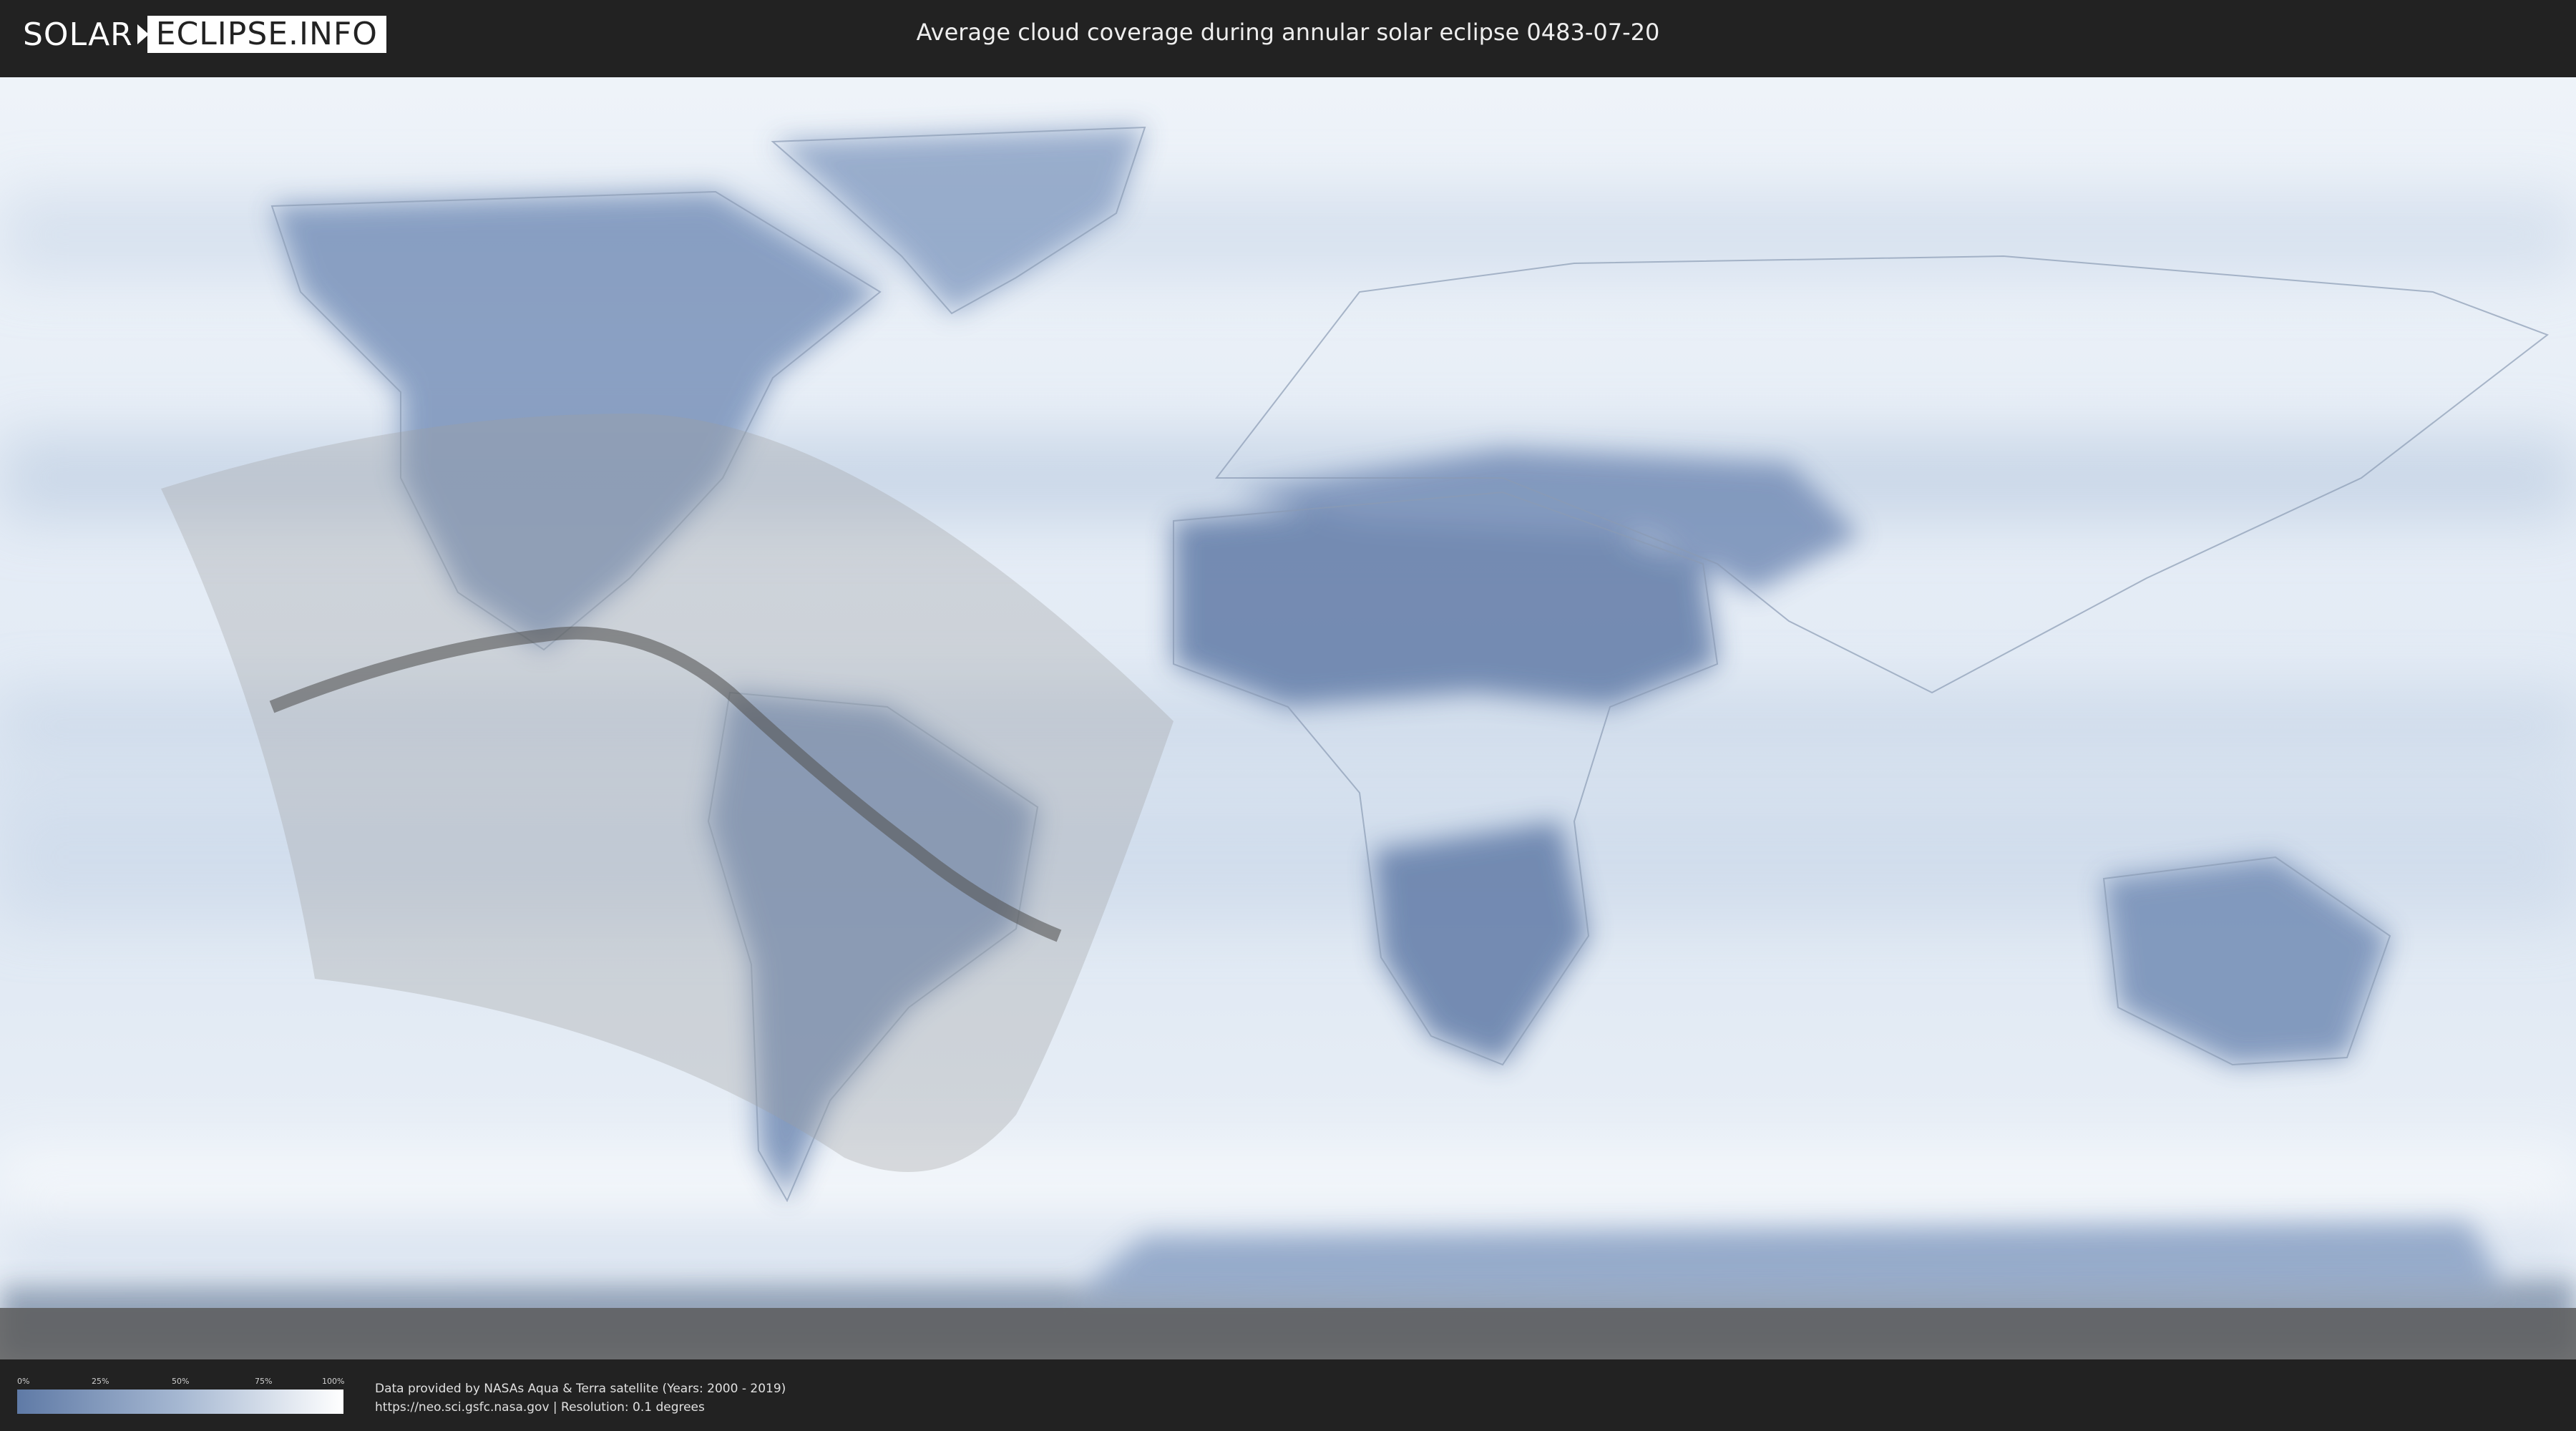 Image resolution: width=2576 pixels, height=1431 pixels. Describe the element at coordinates (264, 1382) in the screenshot. I see `legend-label-75: 75%` at that location.